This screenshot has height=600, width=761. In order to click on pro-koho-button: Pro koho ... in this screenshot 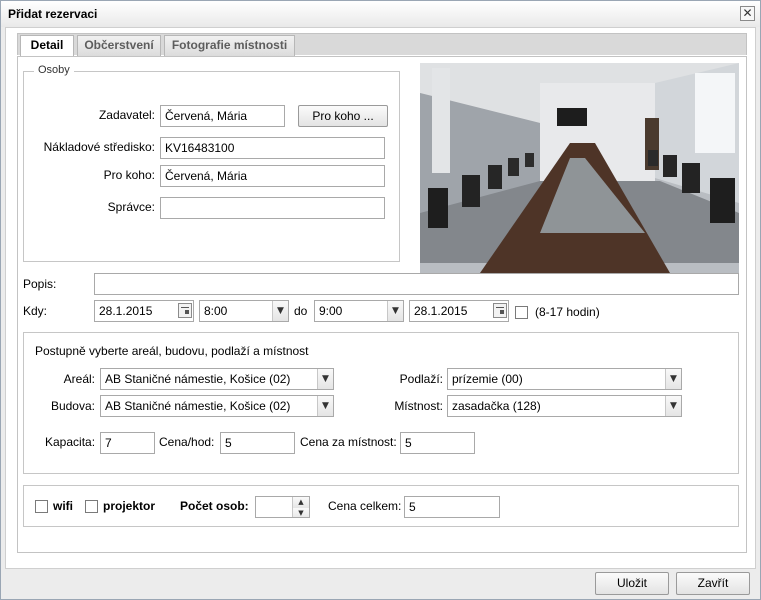, I will do `click(343, 116)`.